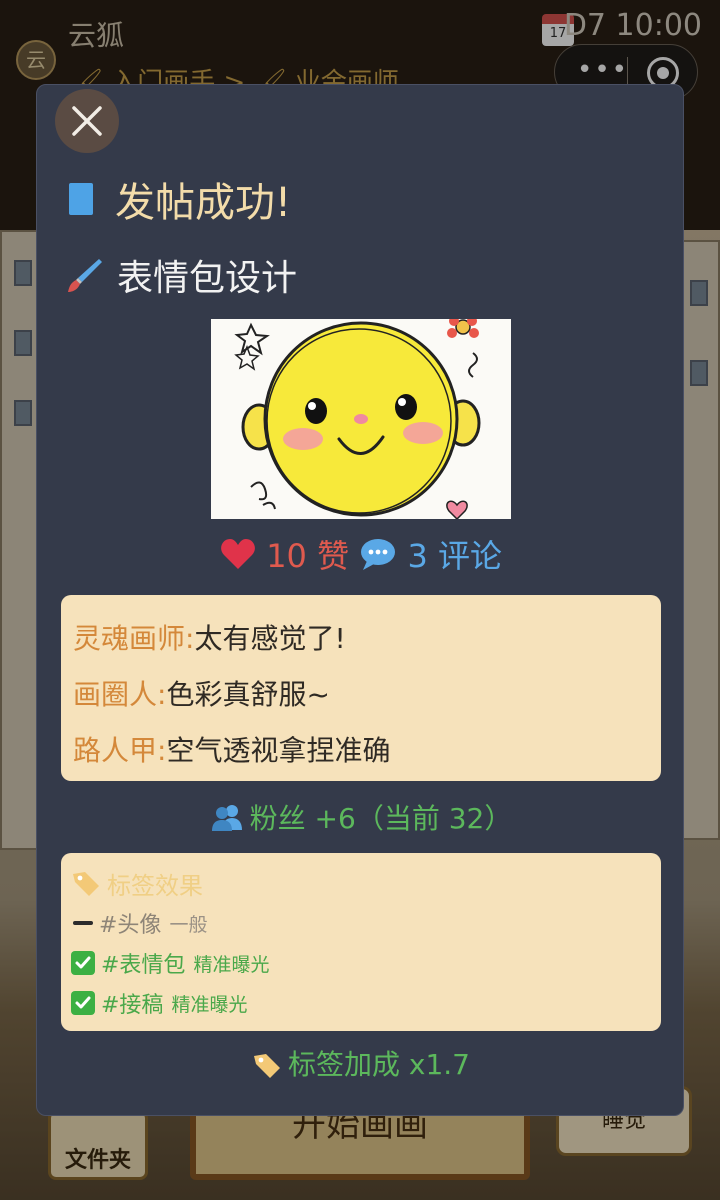 The width and height of the screenshot is (720, 1200). I want to click on comment-item: 灵魂画师: 太有感觉了!, so click(361, 637).